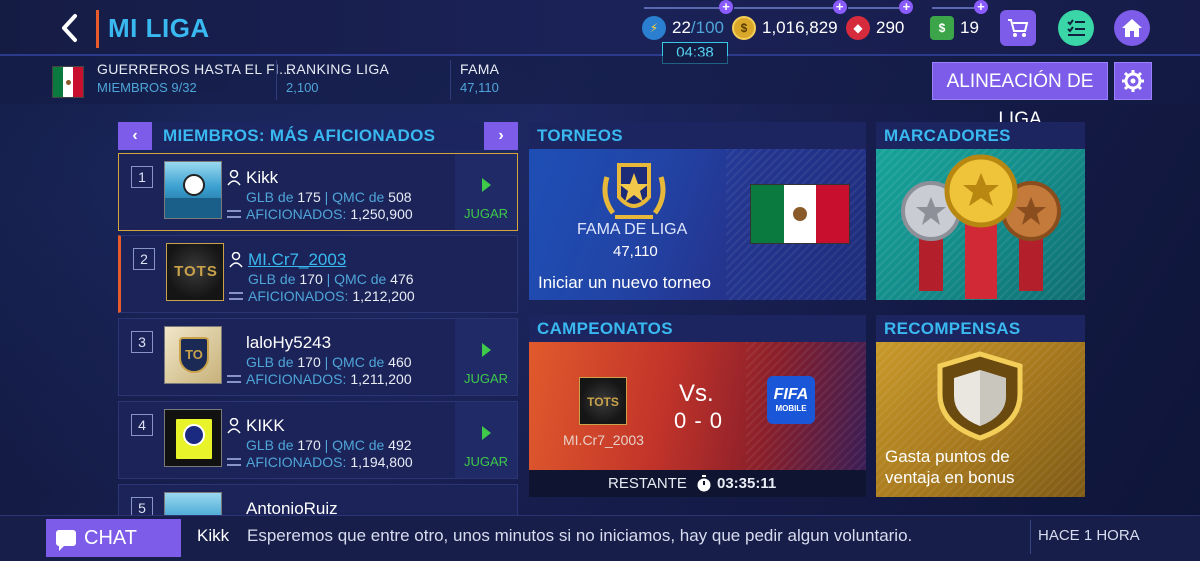 This screenshot has height=561, width=1200. I want to click on chevron-left-icon, so click(69, 28).